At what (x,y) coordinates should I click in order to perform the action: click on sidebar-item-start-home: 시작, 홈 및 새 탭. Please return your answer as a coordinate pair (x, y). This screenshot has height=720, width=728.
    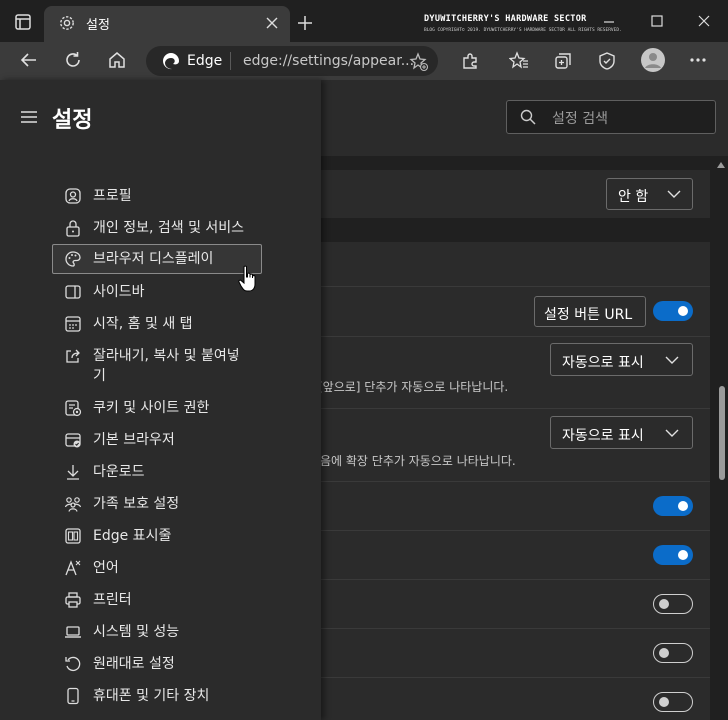
    Looking at the image, I should click on (157, 324).